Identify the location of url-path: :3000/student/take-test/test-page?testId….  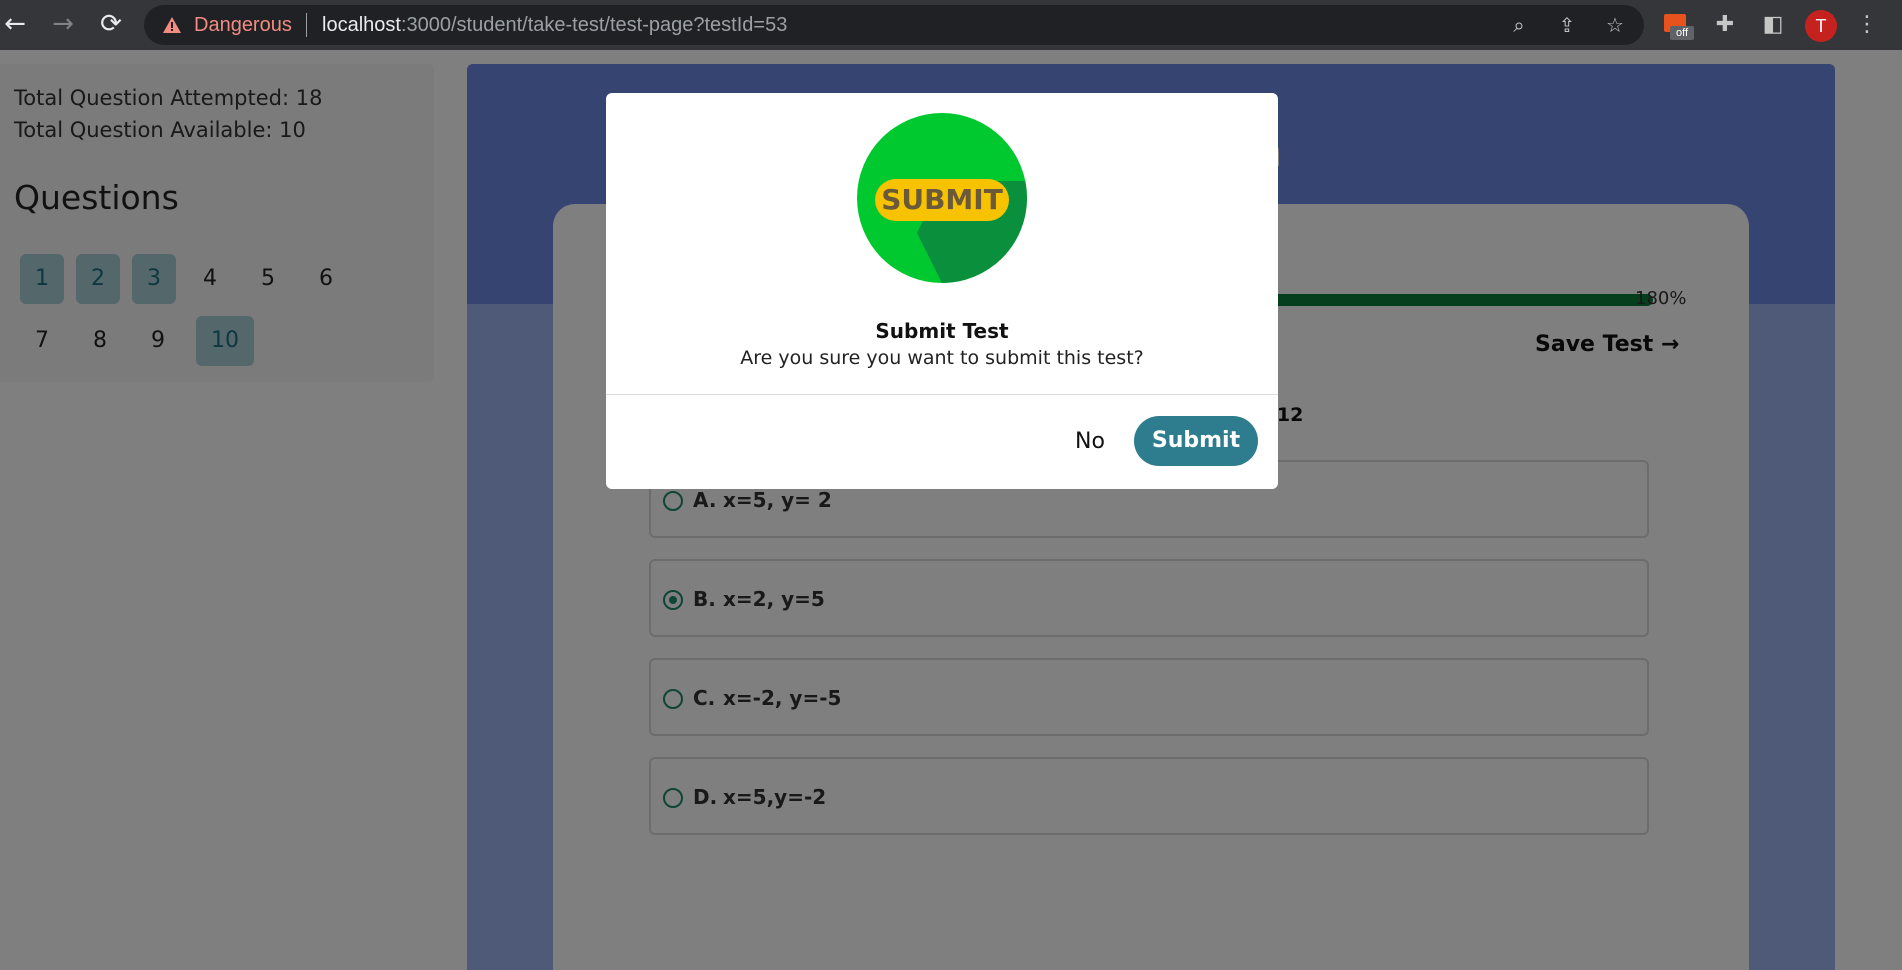
(594, 25).